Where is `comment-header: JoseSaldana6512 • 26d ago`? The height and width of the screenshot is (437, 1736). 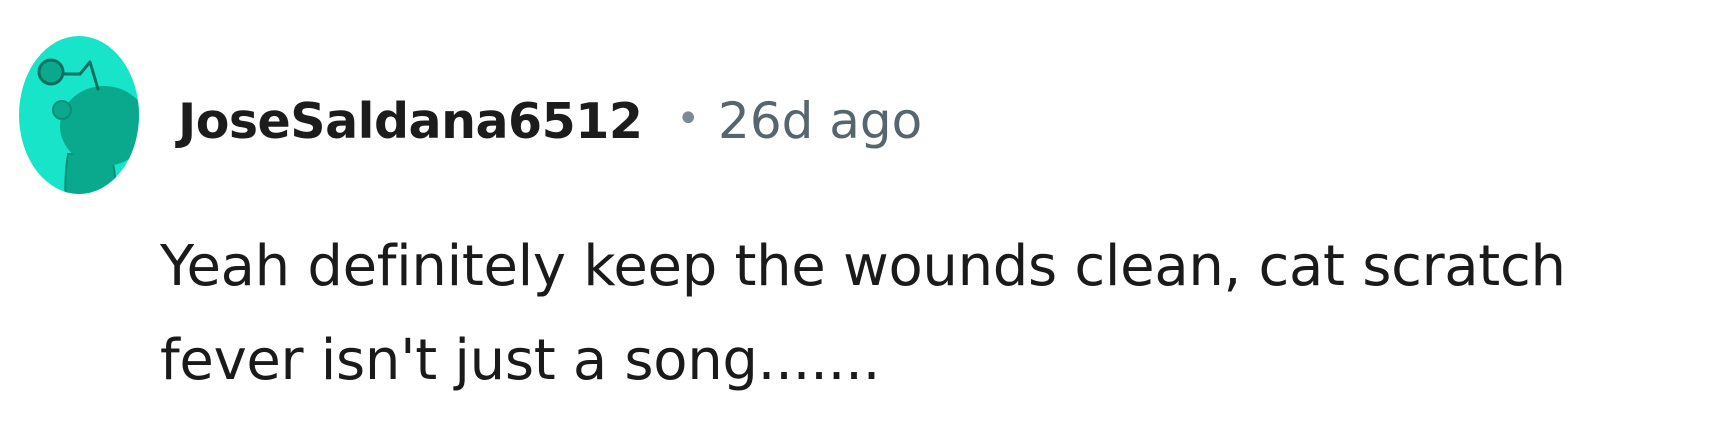
comment-header: JoseSaldana6512 • 26d ago is located at coordinates (550, 121).